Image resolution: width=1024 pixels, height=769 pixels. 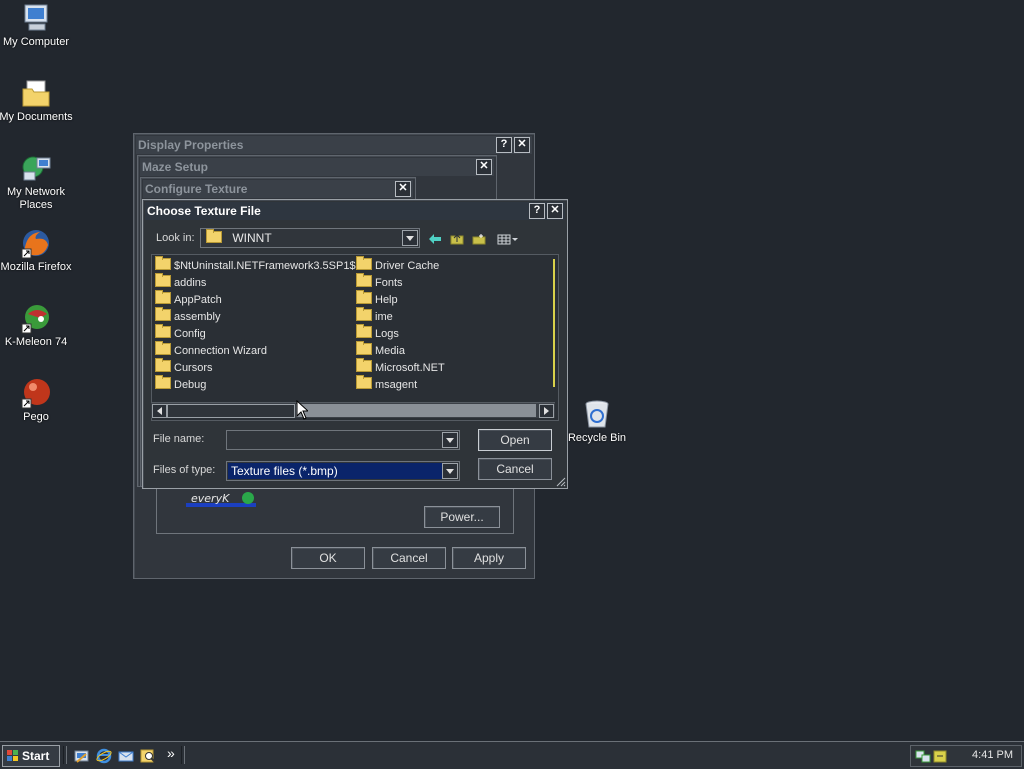 What do you see at coordinates (992, 755) in the screenshot?
I see `clock: 4:41 PM` at bounding box center [992, 755].